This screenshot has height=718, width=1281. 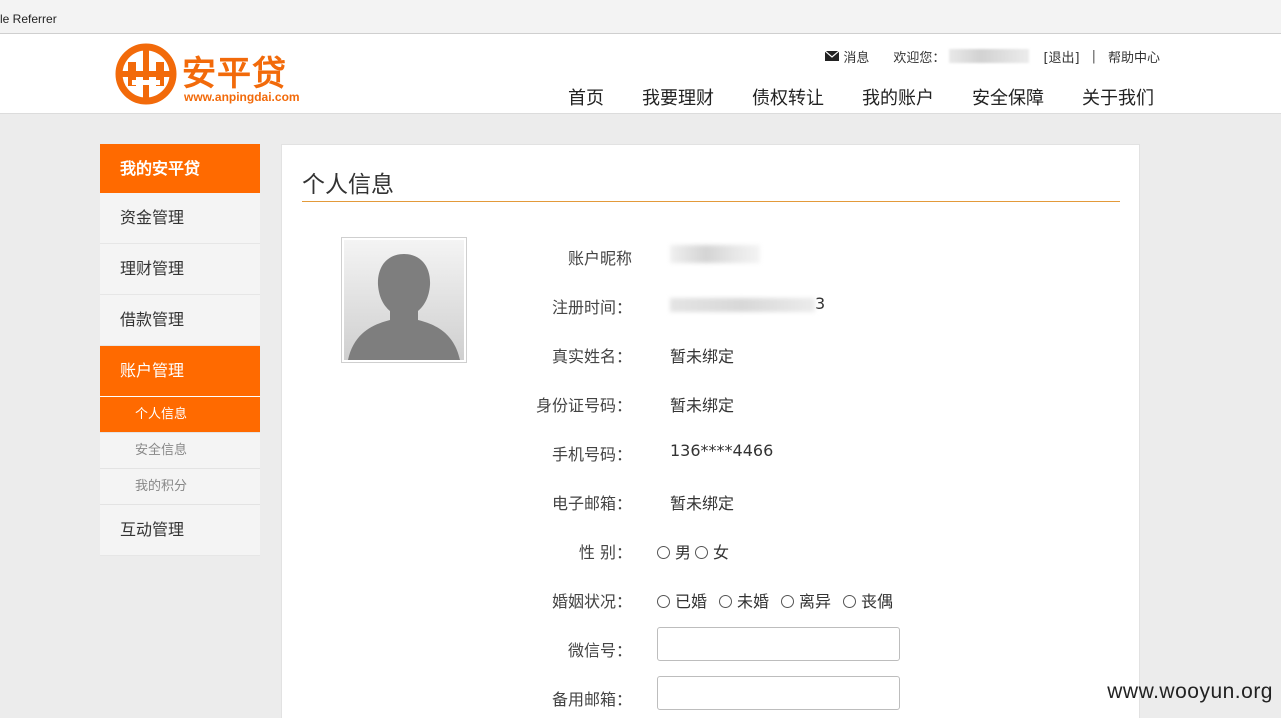 What do you see at coordinates (702, 356) in the screenshot?
I see `realname-value: 暂未绑定` at bounding box center [702, 356].